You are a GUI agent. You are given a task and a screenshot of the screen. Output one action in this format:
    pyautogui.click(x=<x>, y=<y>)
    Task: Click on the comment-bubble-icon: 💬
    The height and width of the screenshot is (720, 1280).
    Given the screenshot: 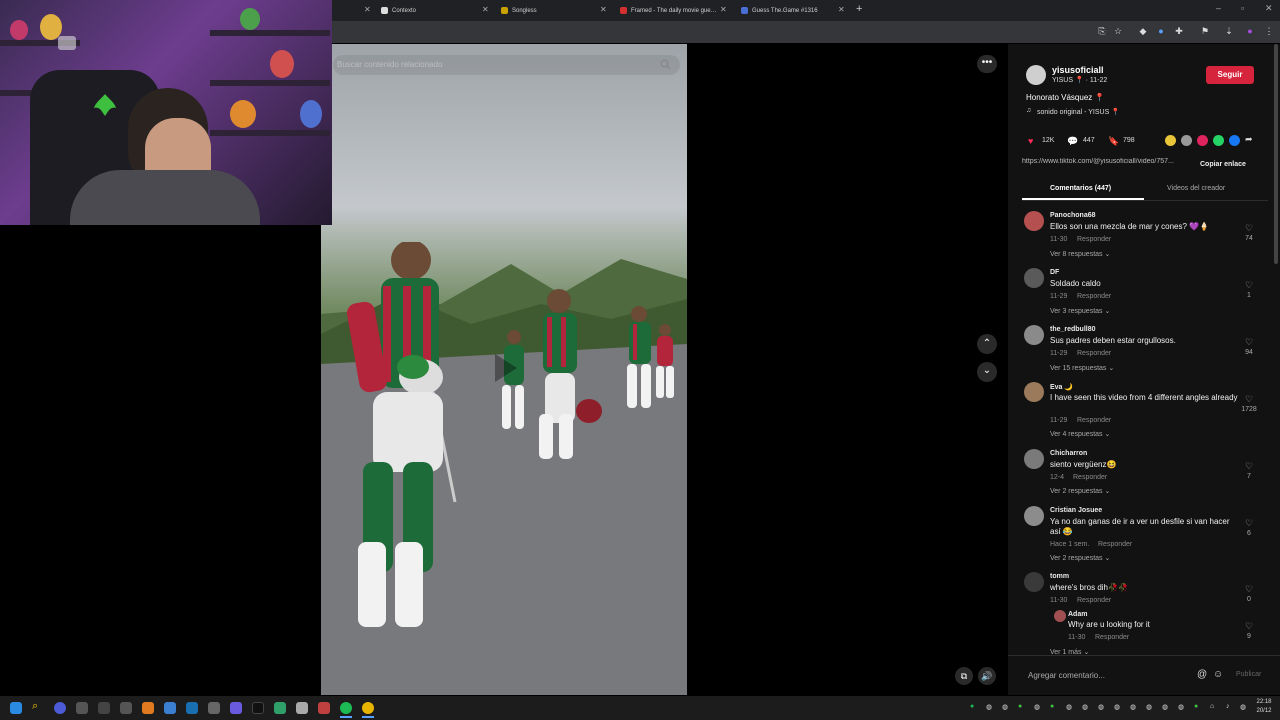 What is the action you would take?
    pyautogui.click(x=1072, y=141)
    